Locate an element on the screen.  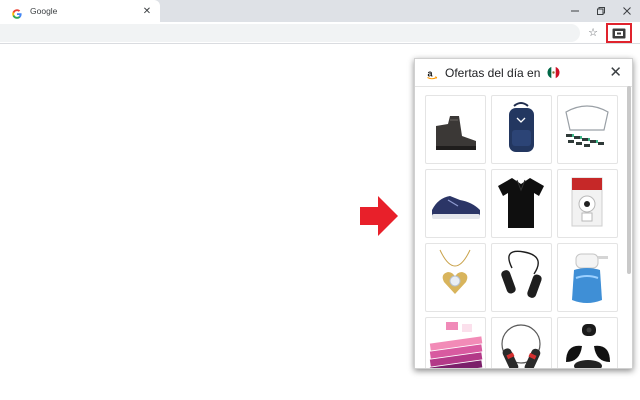
deals-extension-icon is located at coordinates (619, 33).